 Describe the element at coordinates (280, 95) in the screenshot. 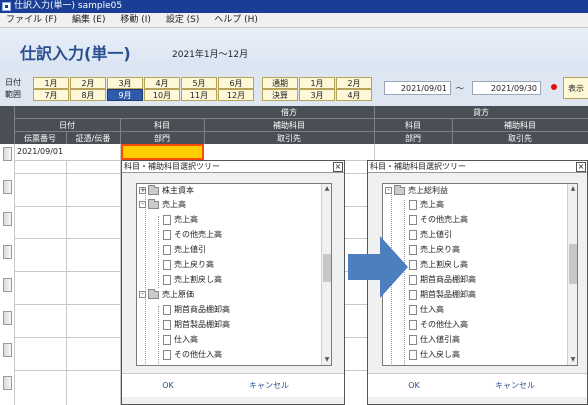

I see `closing-button: 決算` at that location.